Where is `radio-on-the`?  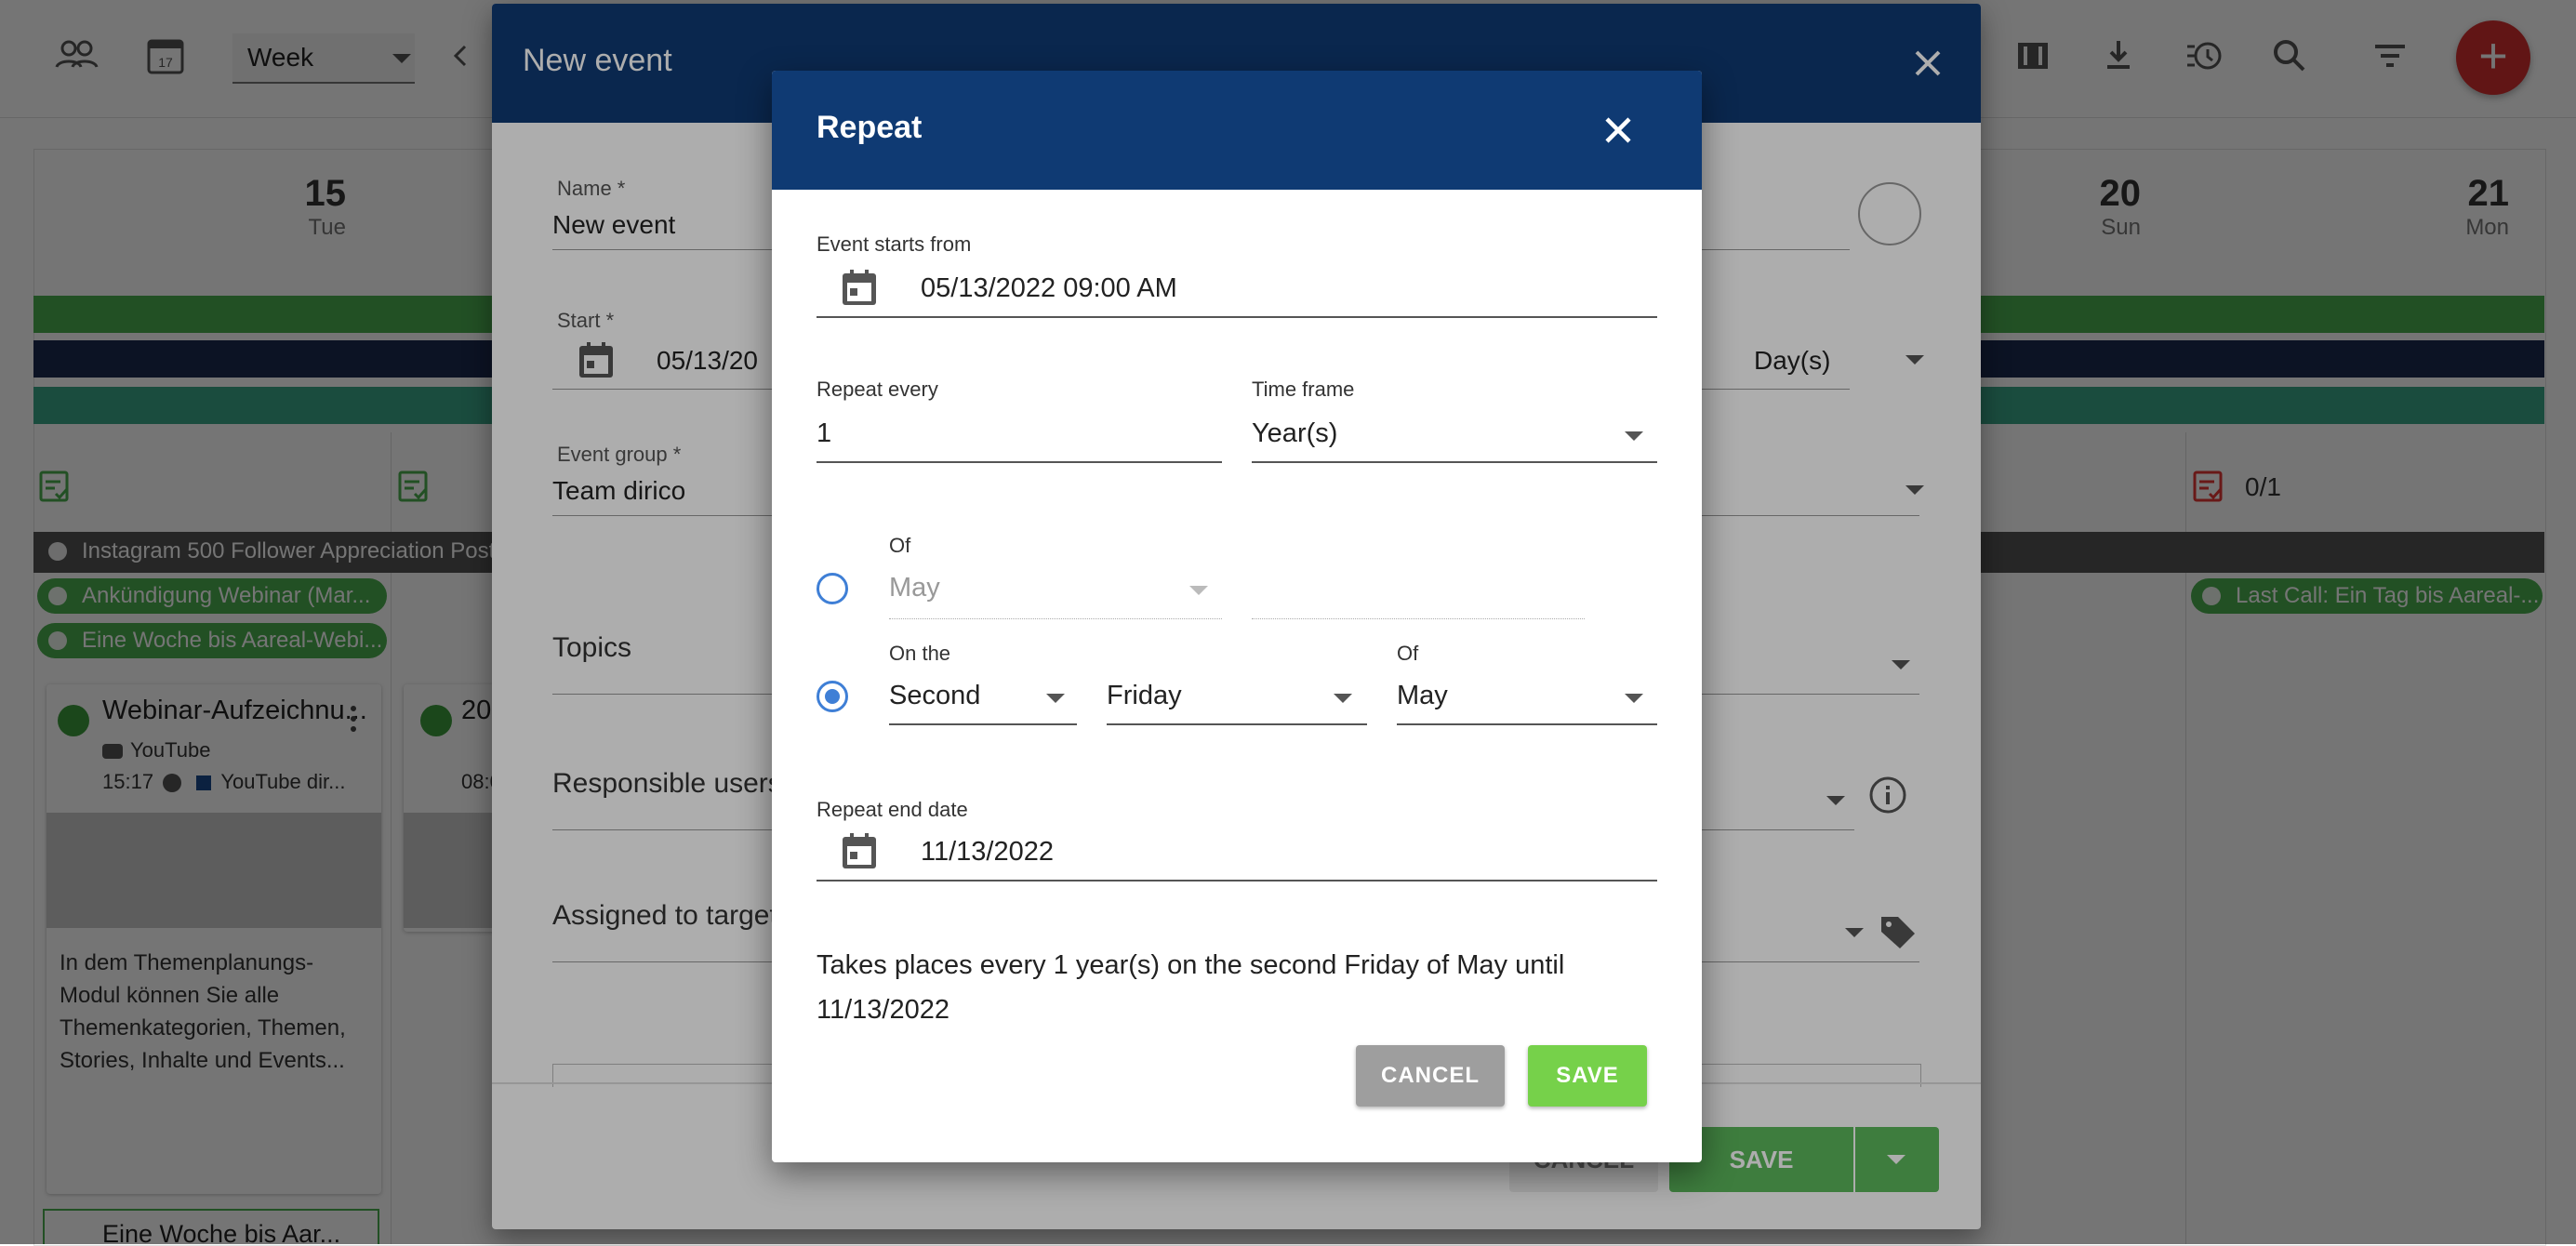 radio-on-the is located at coordinates (832, 696).